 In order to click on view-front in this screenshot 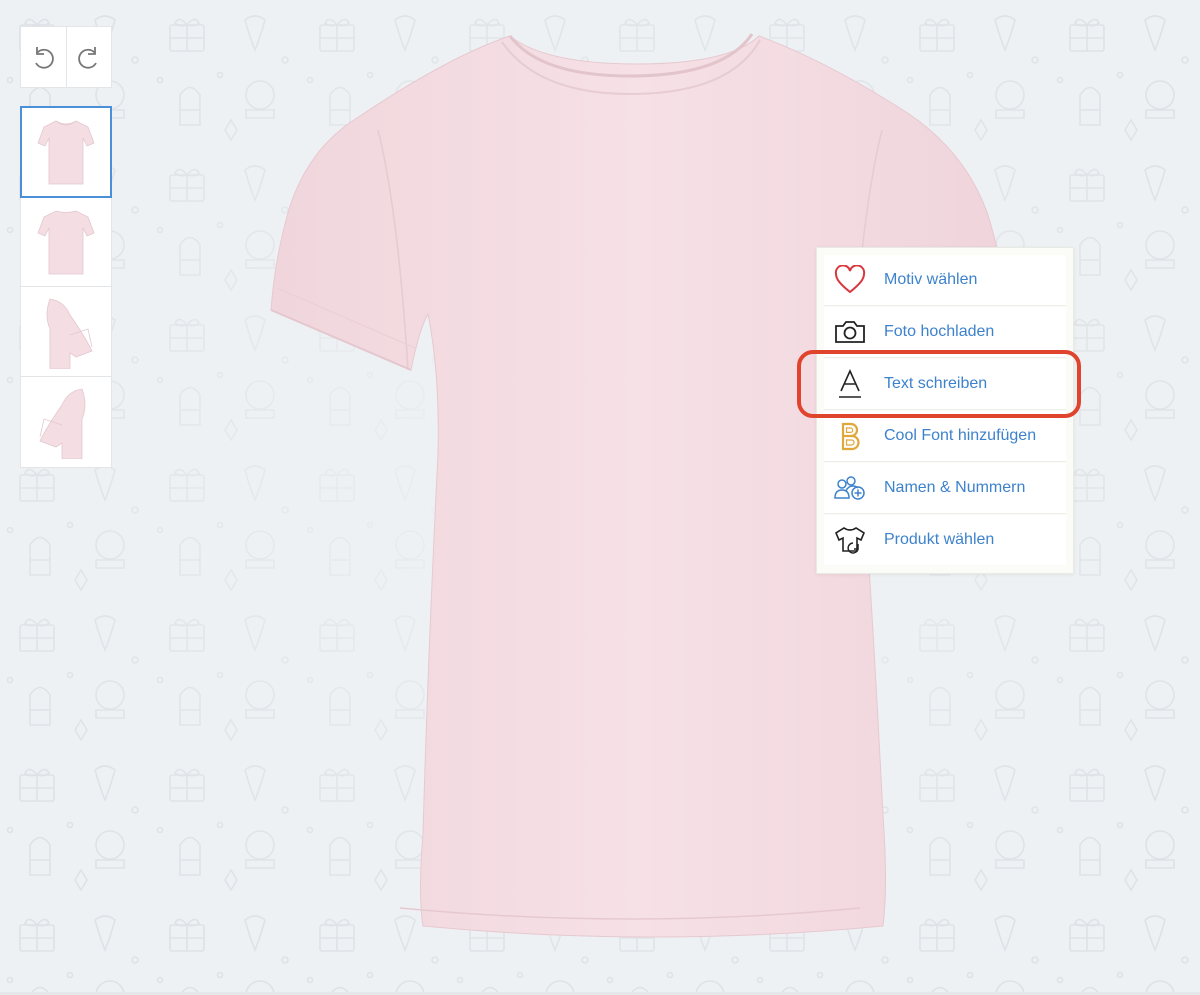, I will do `click(66, 152)`.